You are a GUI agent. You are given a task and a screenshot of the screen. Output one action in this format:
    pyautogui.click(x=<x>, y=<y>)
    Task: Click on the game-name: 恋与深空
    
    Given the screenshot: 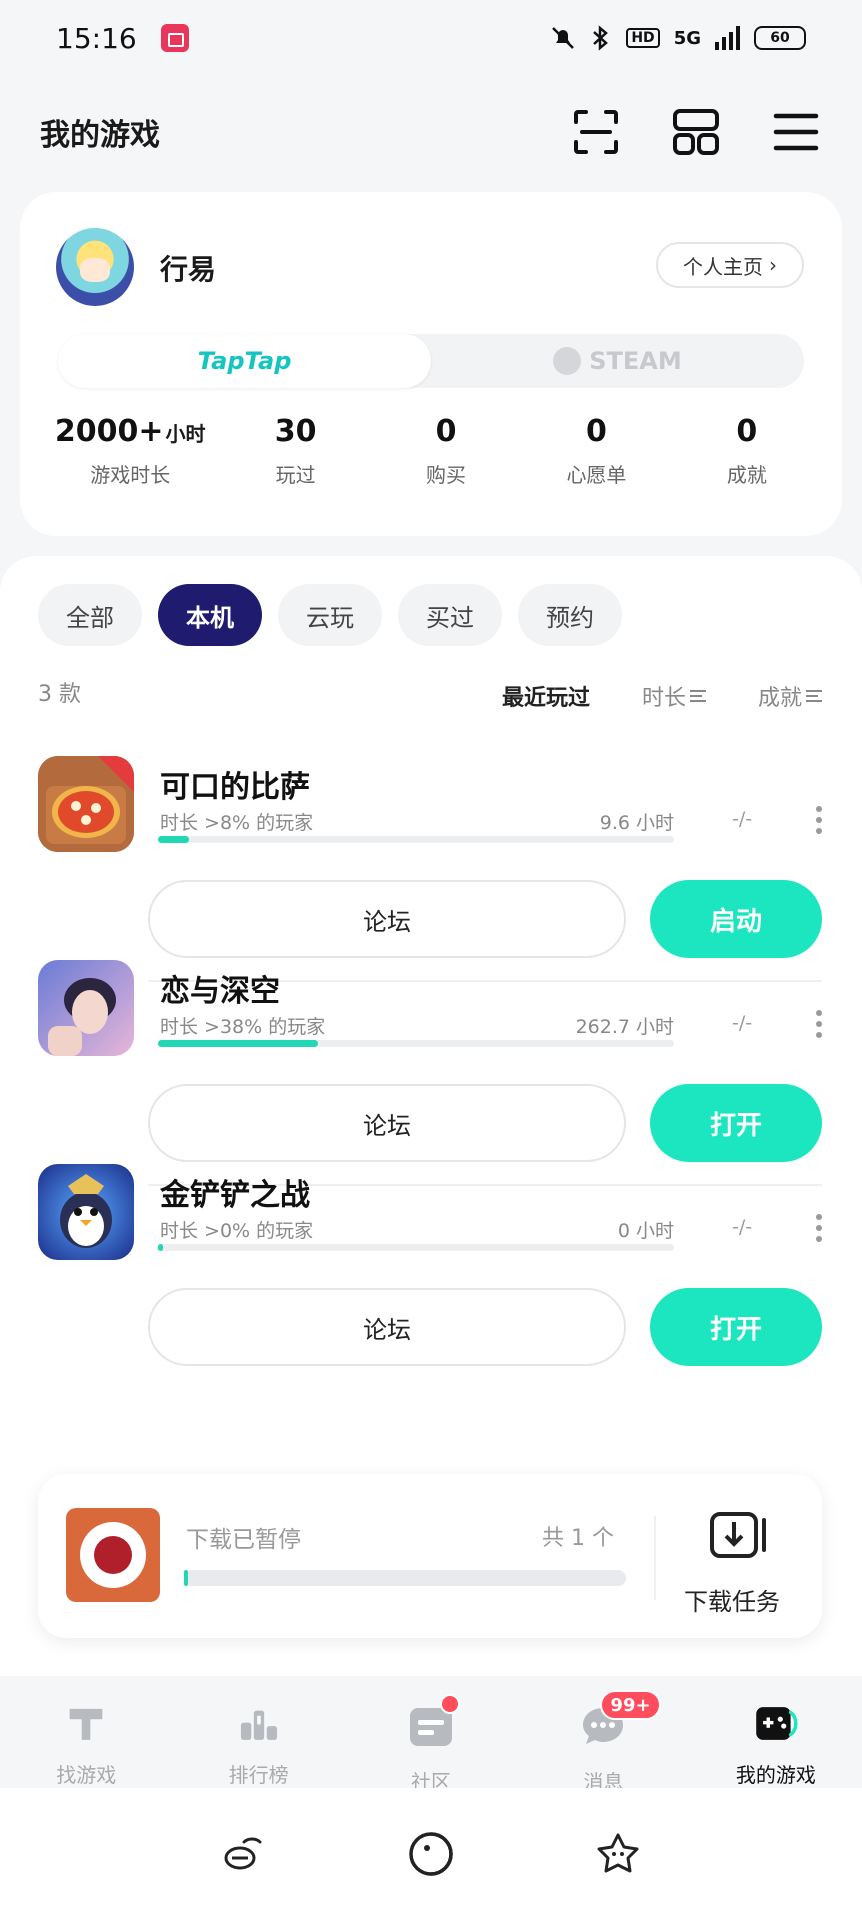 What is the action you would take?
    pyautogui.click(x=220, y=991)
    